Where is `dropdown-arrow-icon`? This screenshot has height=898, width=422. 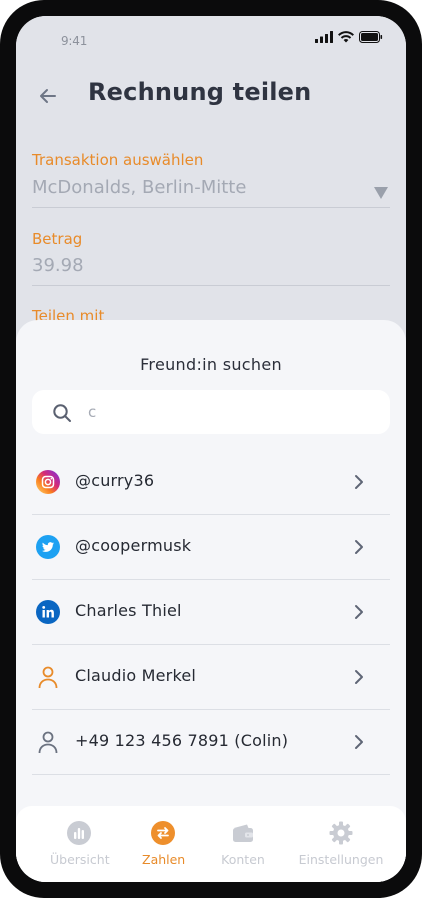 dropdown-arrow-icon is located at coordinates (381, 191).